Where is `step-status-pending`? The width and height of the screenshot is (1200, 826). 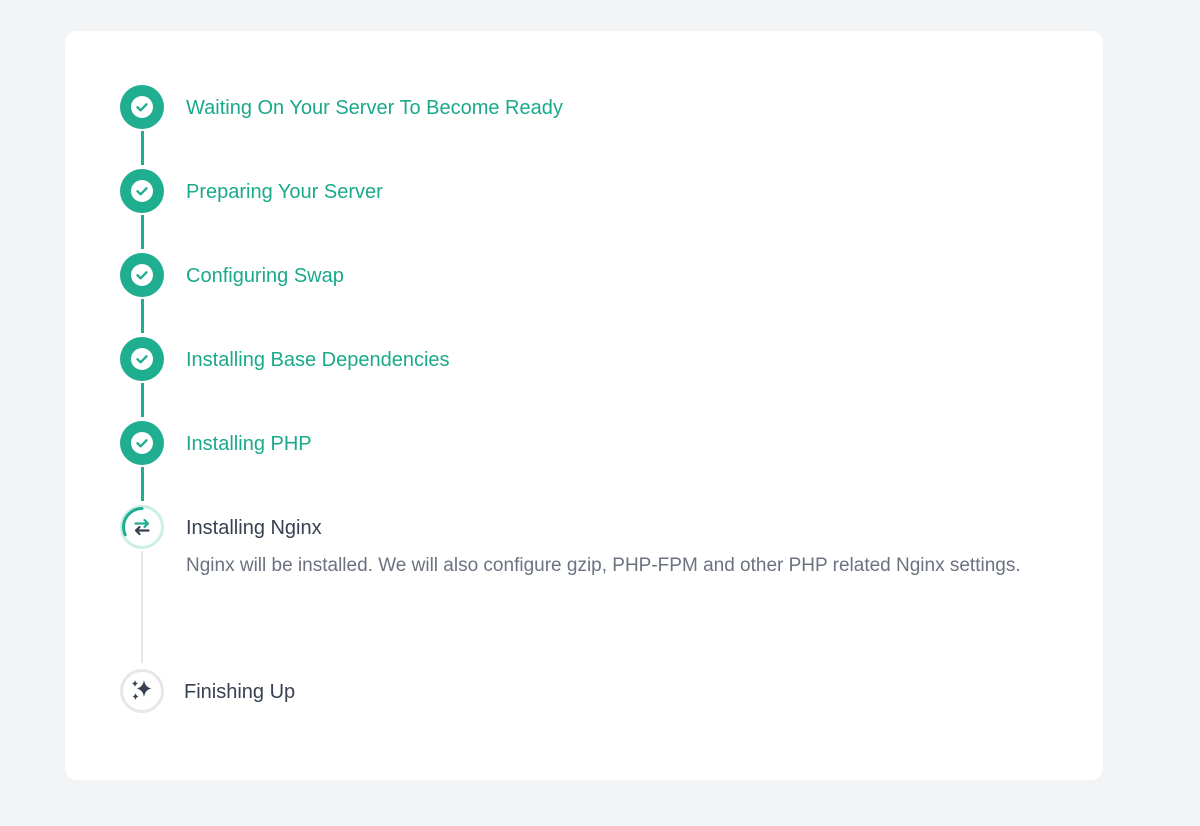 step-status-pending is located at coordinates (142, 691).